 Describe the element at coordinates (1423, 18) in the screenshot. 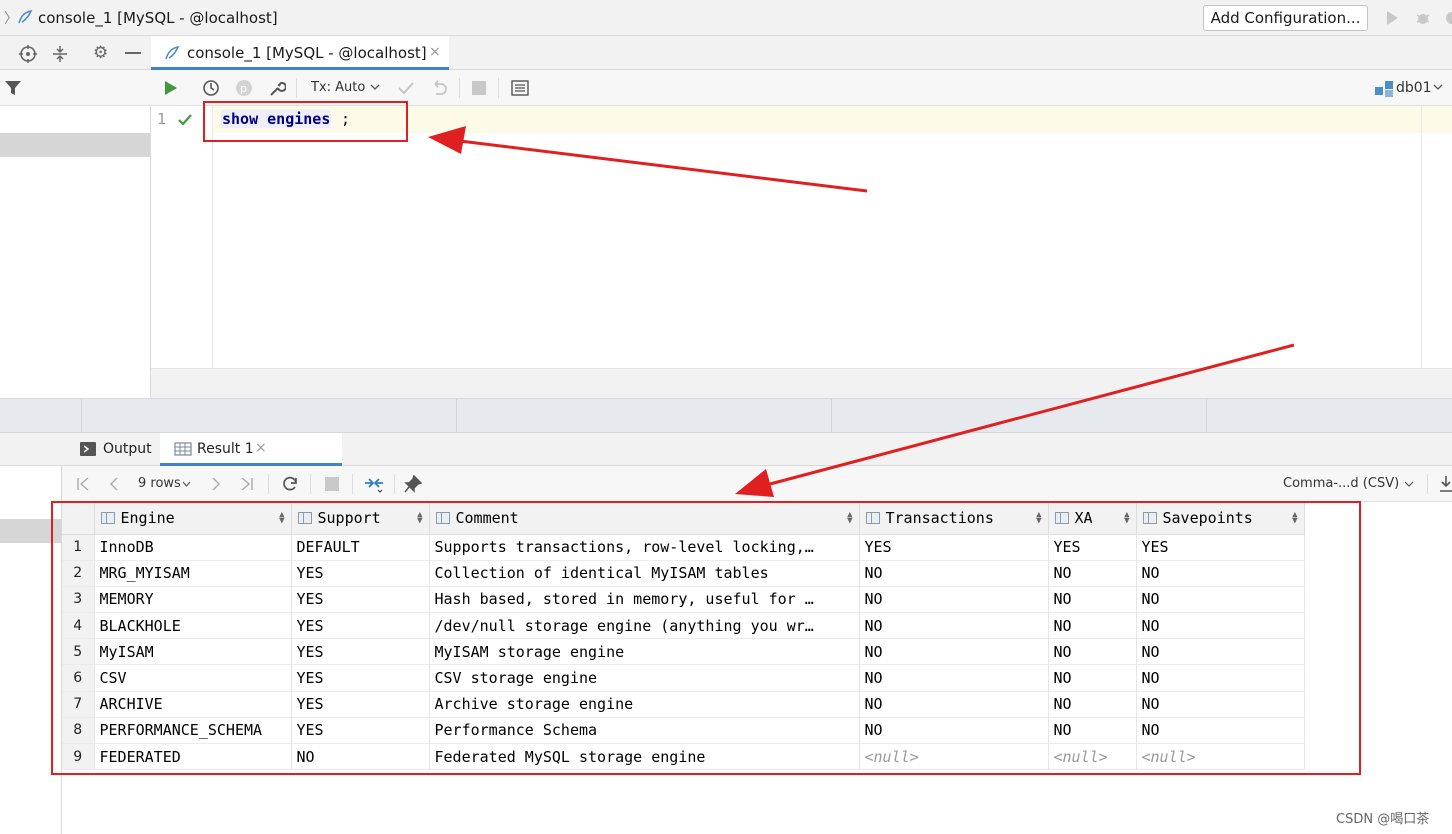

I see `debug-icon` at that location.